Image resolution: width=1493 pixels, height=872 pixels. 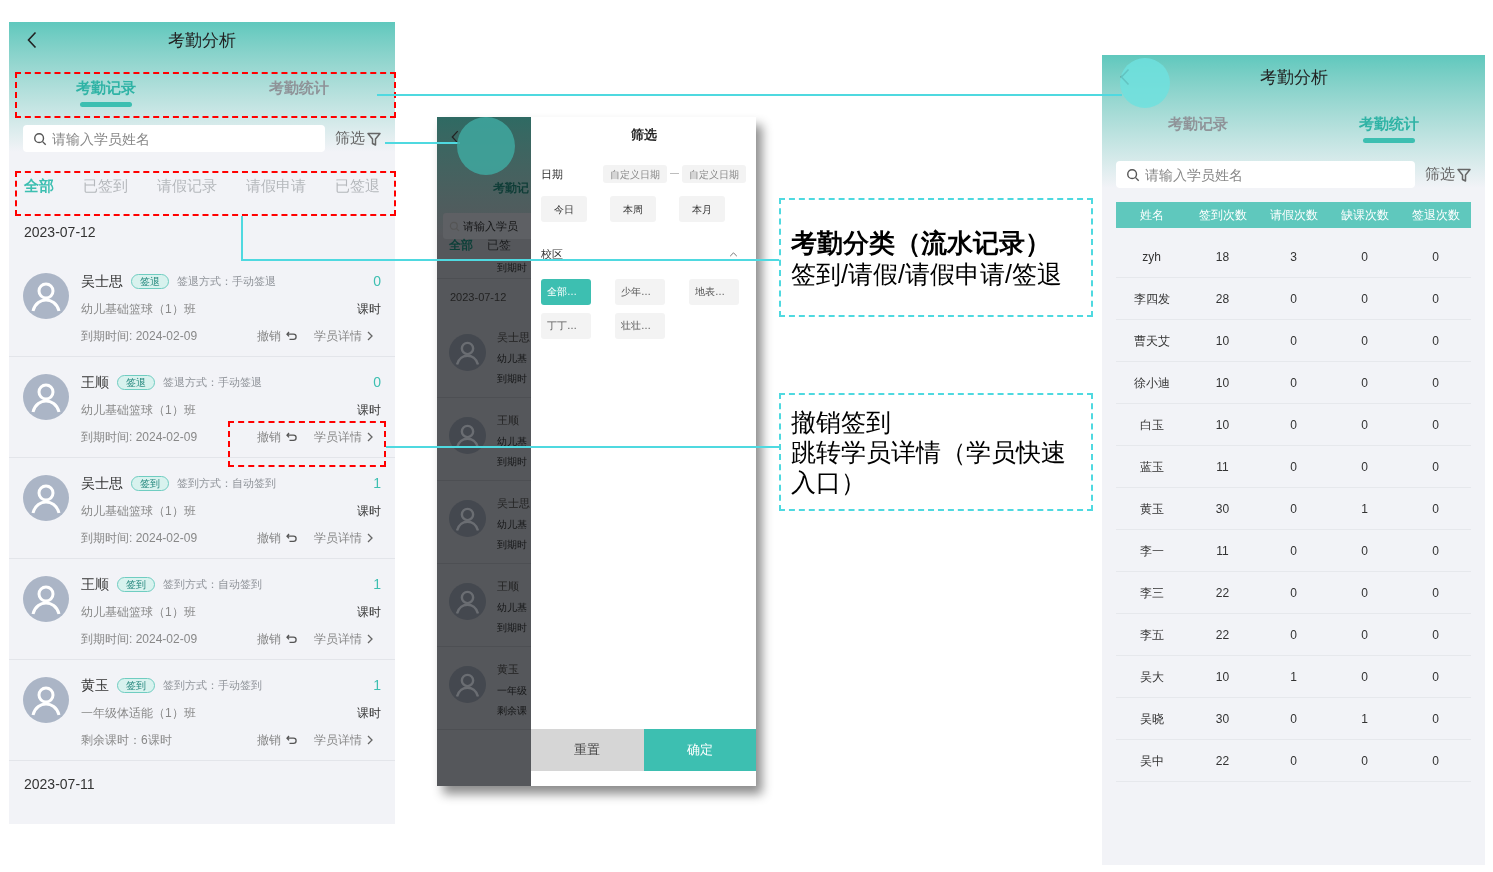 I want to click on table-cell-text: 18, so click(x=1222, y=257).